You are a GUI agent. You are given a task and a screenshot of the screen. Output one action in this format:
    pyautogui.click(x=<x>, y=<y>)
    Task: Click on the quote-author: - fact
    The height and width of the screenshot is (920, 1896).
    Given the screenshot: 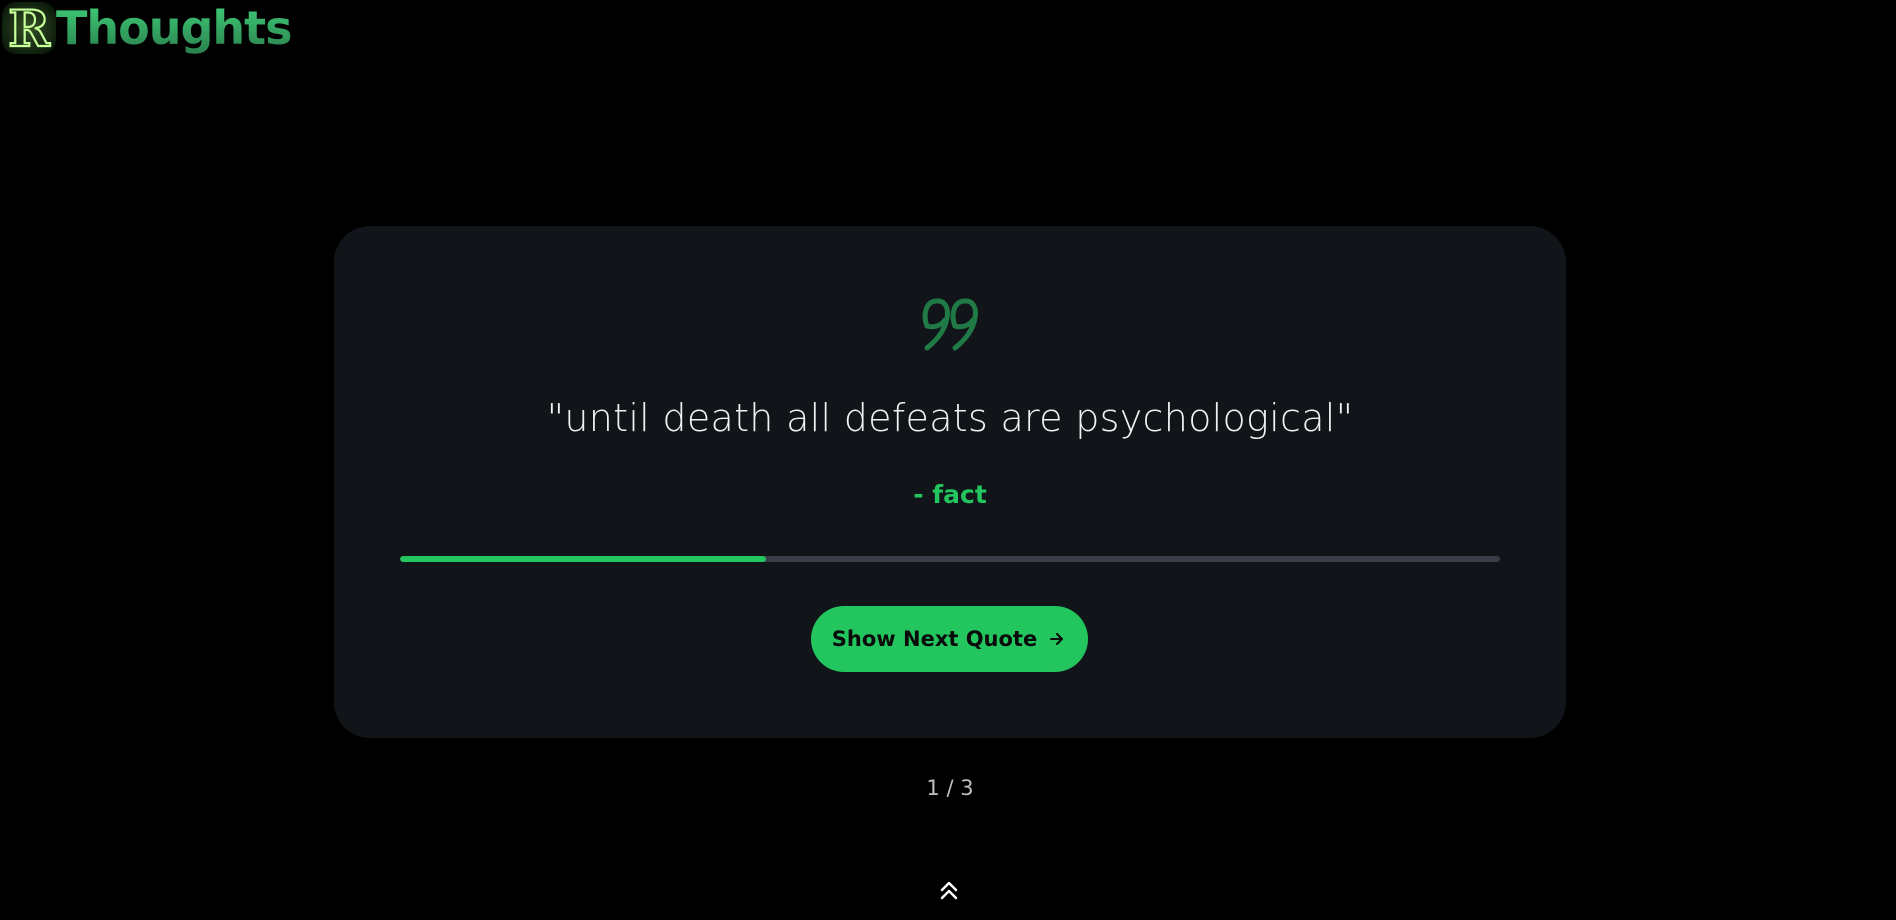 What is the action you would take?
    pyautogui.click(x=950, y=494)
    